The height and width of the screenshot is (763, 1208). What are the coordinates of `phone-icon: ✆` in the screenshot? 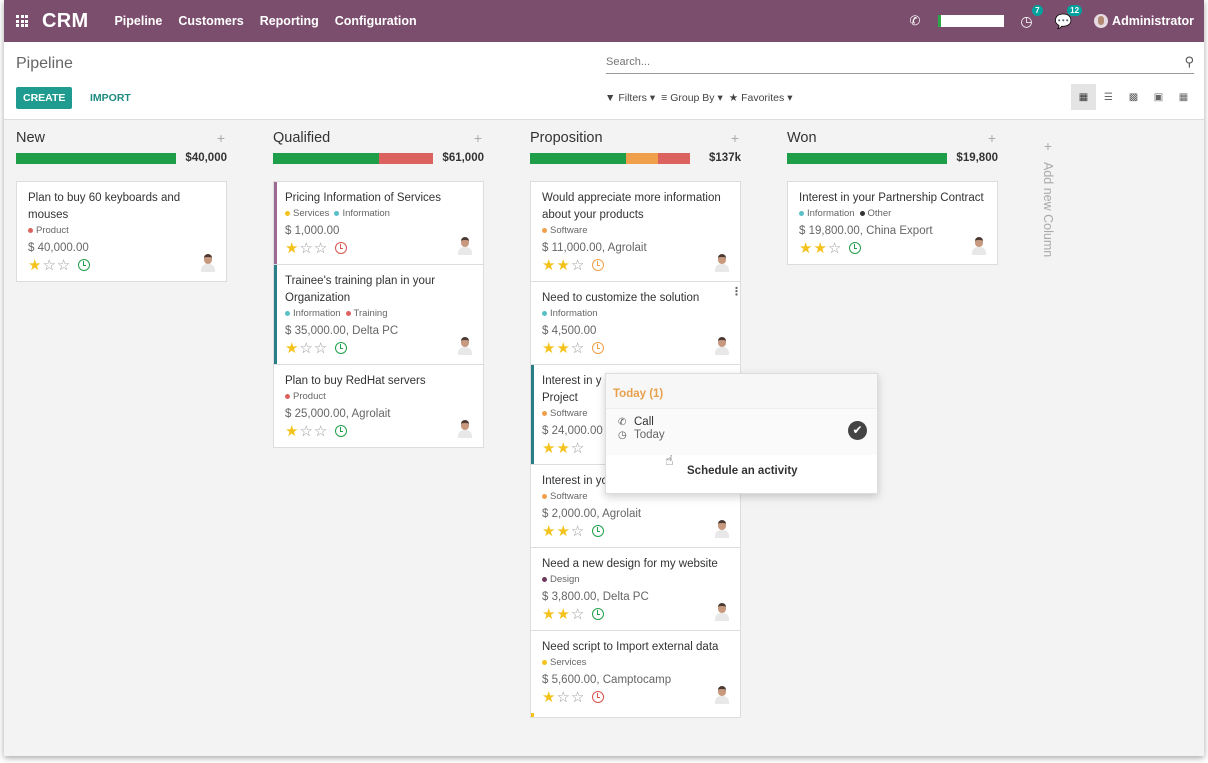 It's located at (914, 21).